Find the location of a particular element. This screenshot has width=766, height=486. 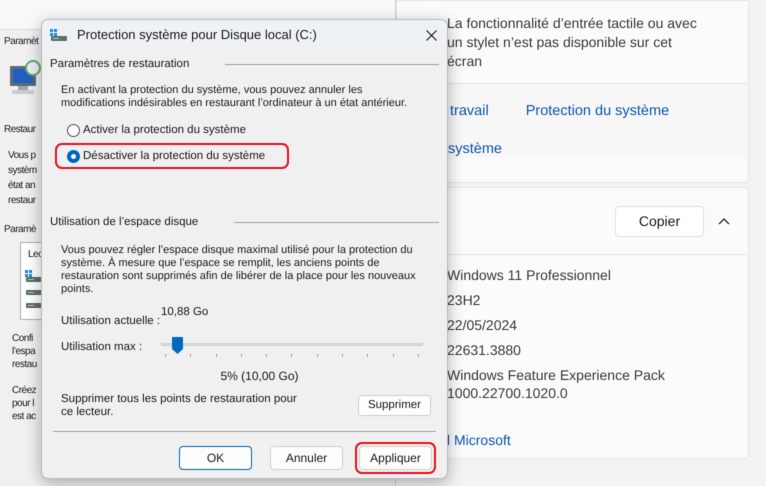

spec-value: 23H2 is located at coordinates (464, 300).